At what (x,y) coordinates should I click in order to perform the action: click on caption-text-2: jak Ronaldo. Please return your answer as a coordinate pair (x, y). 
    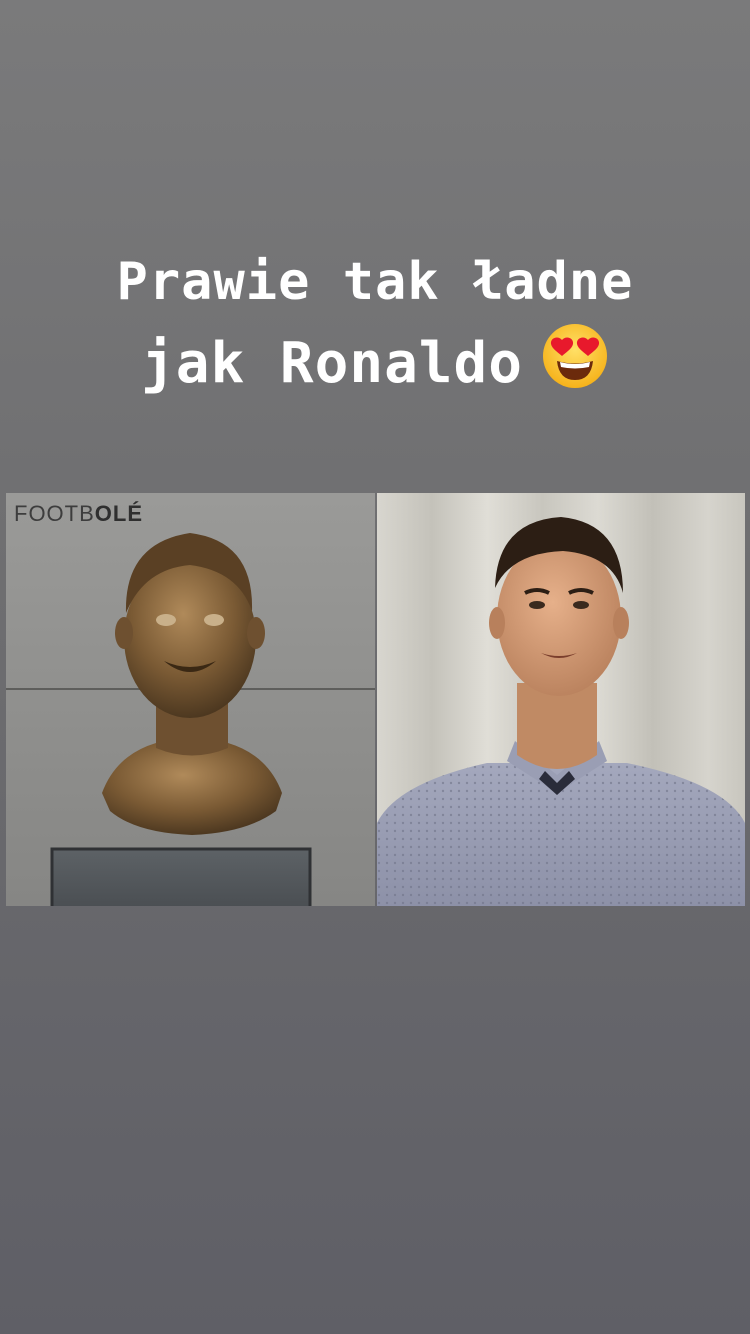
    Looking at the image, I should click on (332, 364).